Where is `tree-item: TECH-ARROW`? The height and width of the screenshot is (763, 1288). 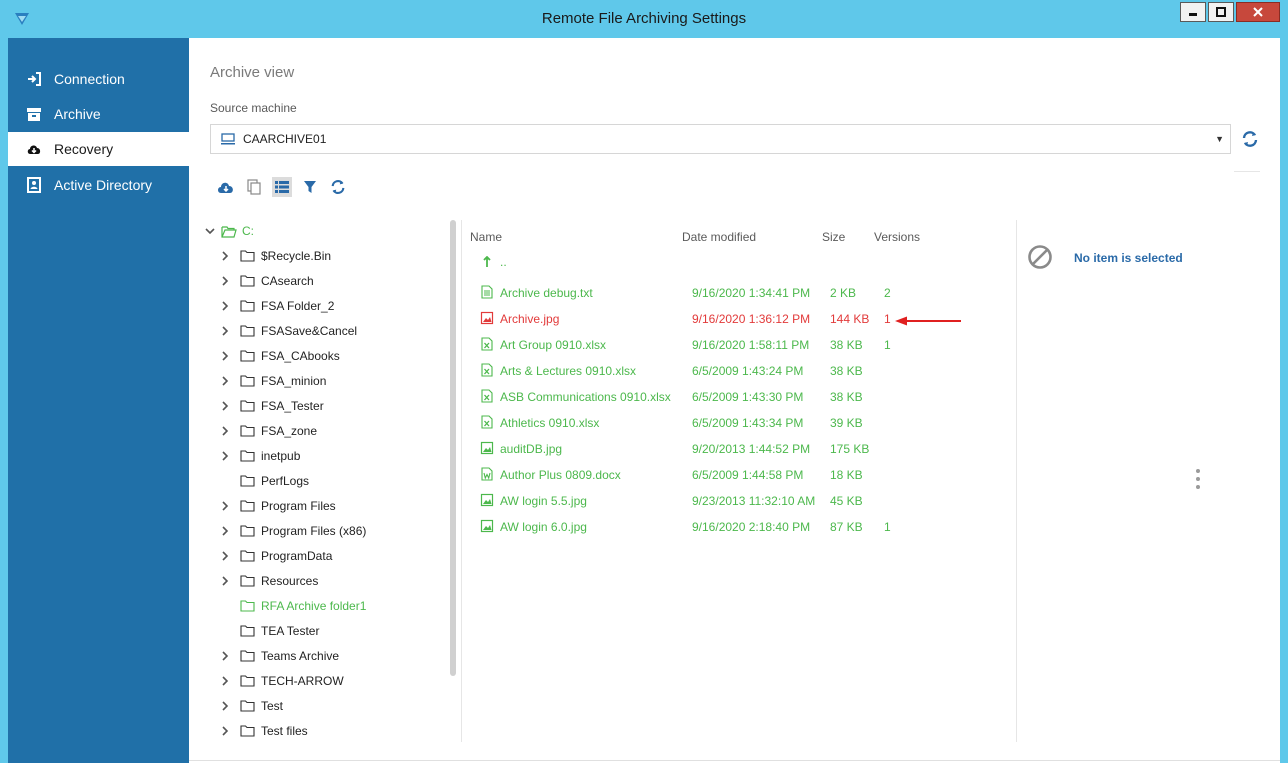 tree-item: TECH-ARROW is located at coordinates (281, 681).